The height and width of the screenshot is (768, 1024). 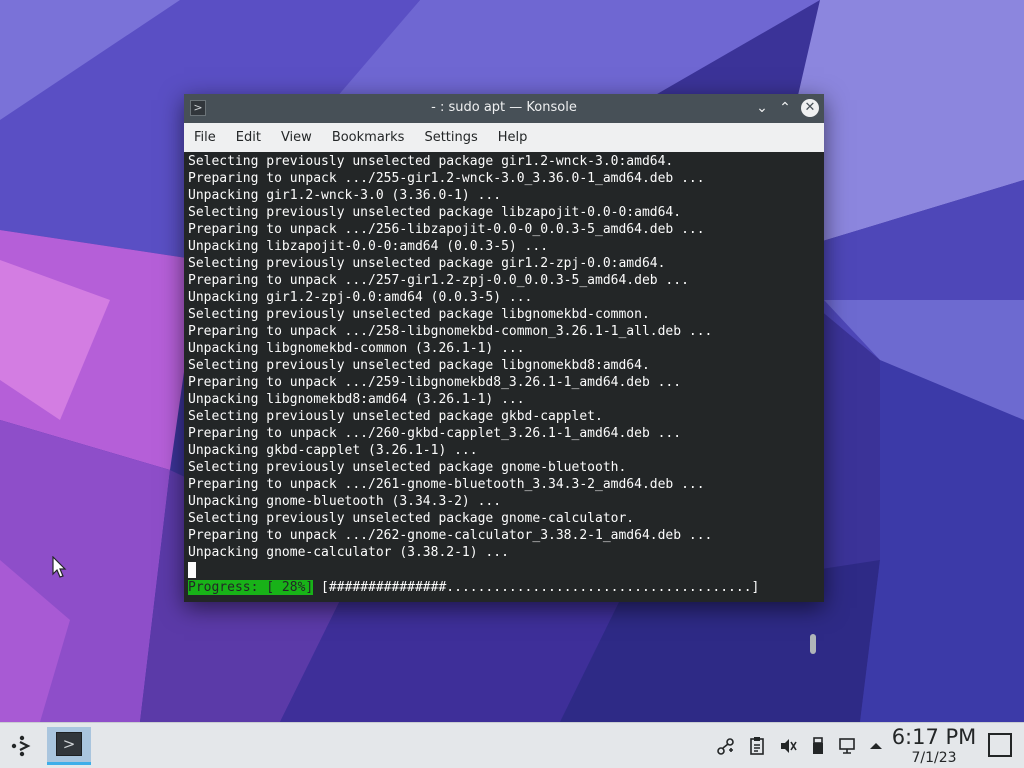 I want to click on minimize-button: ⌄, so click(x=762, y=108).